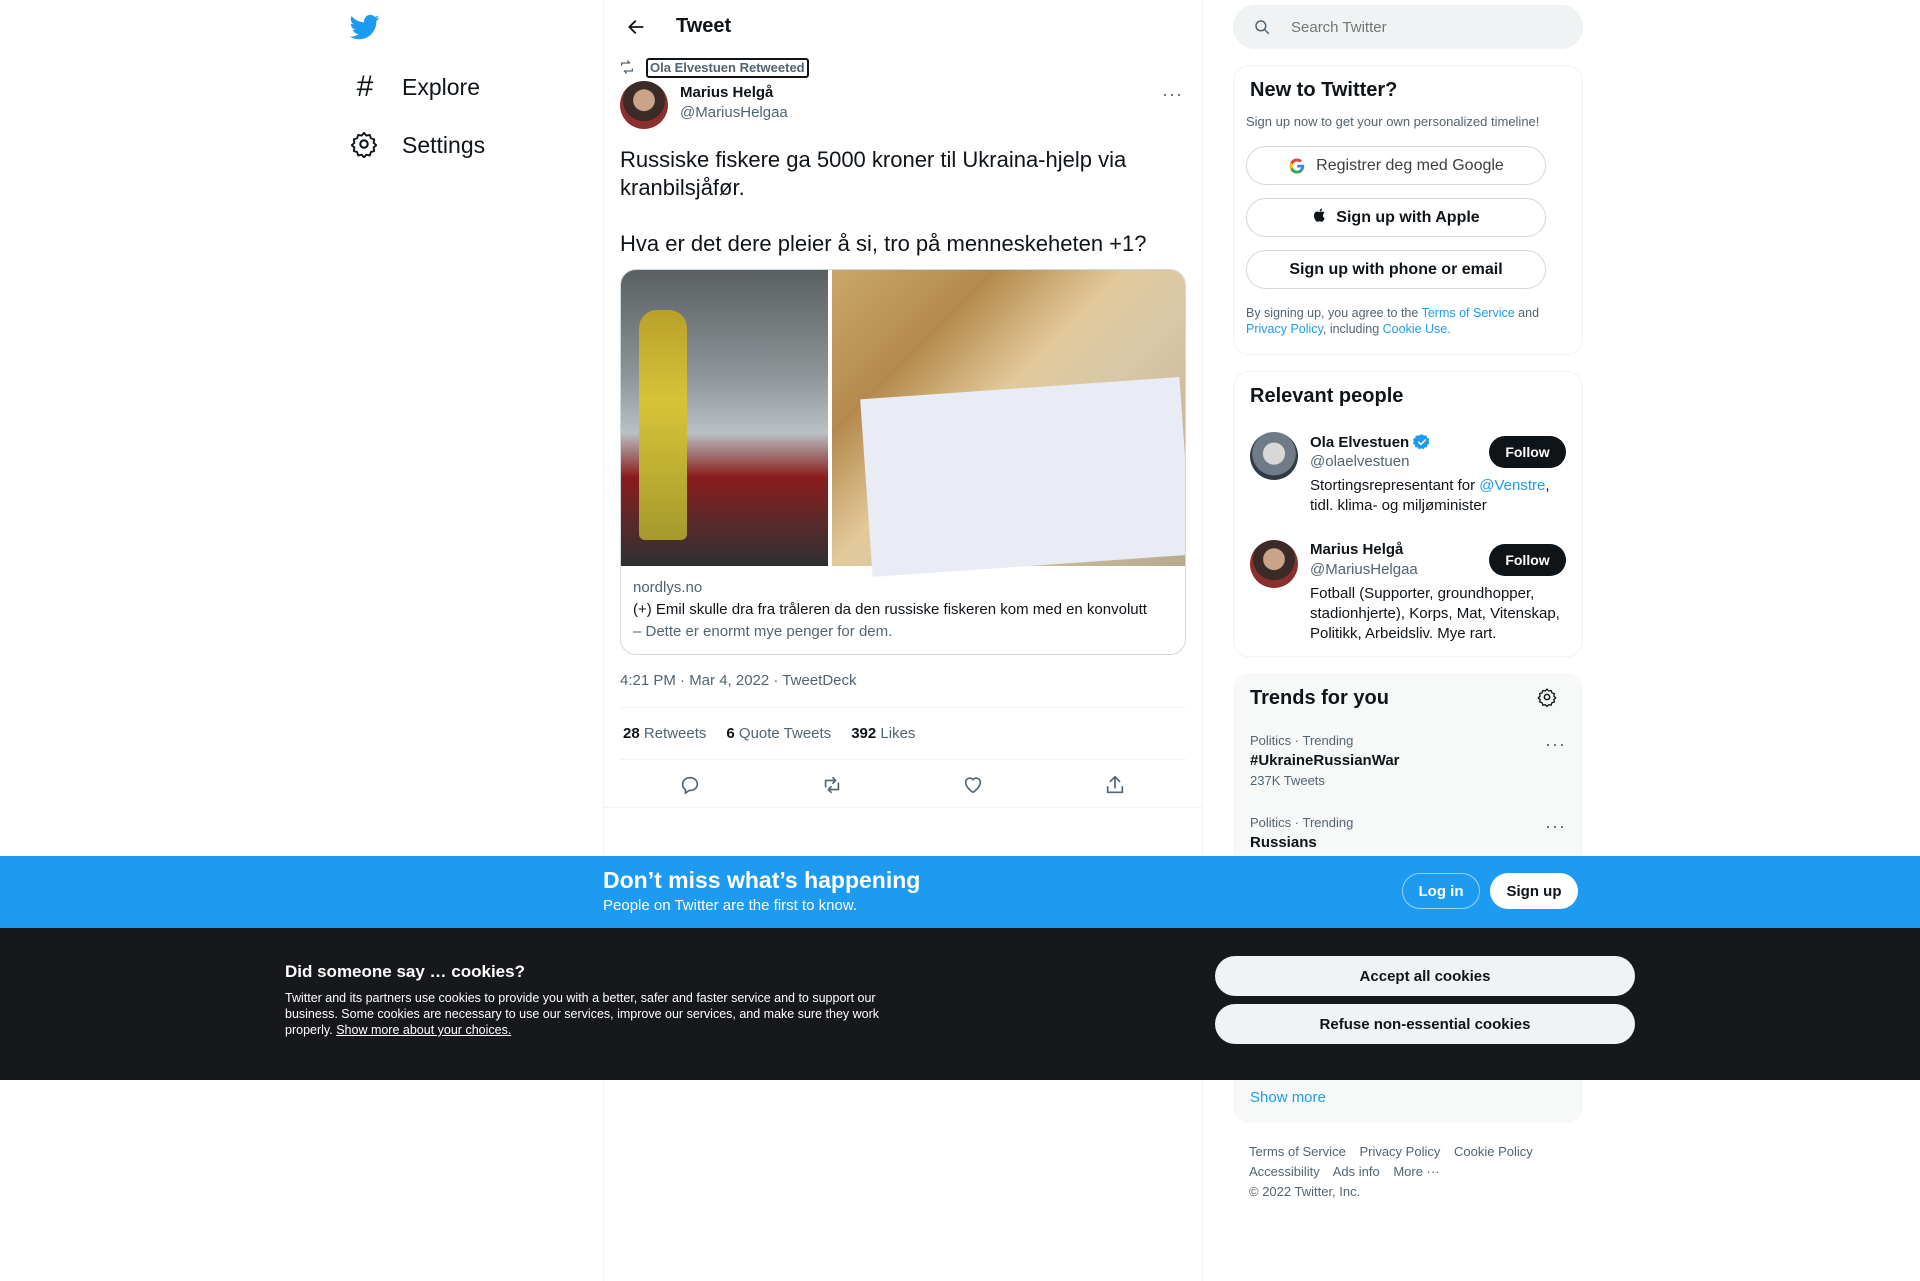  What do you see at coordinates (1547, 699) in the screenshot?
I see `trends-settings-button` at bounding box center [1547, 699].